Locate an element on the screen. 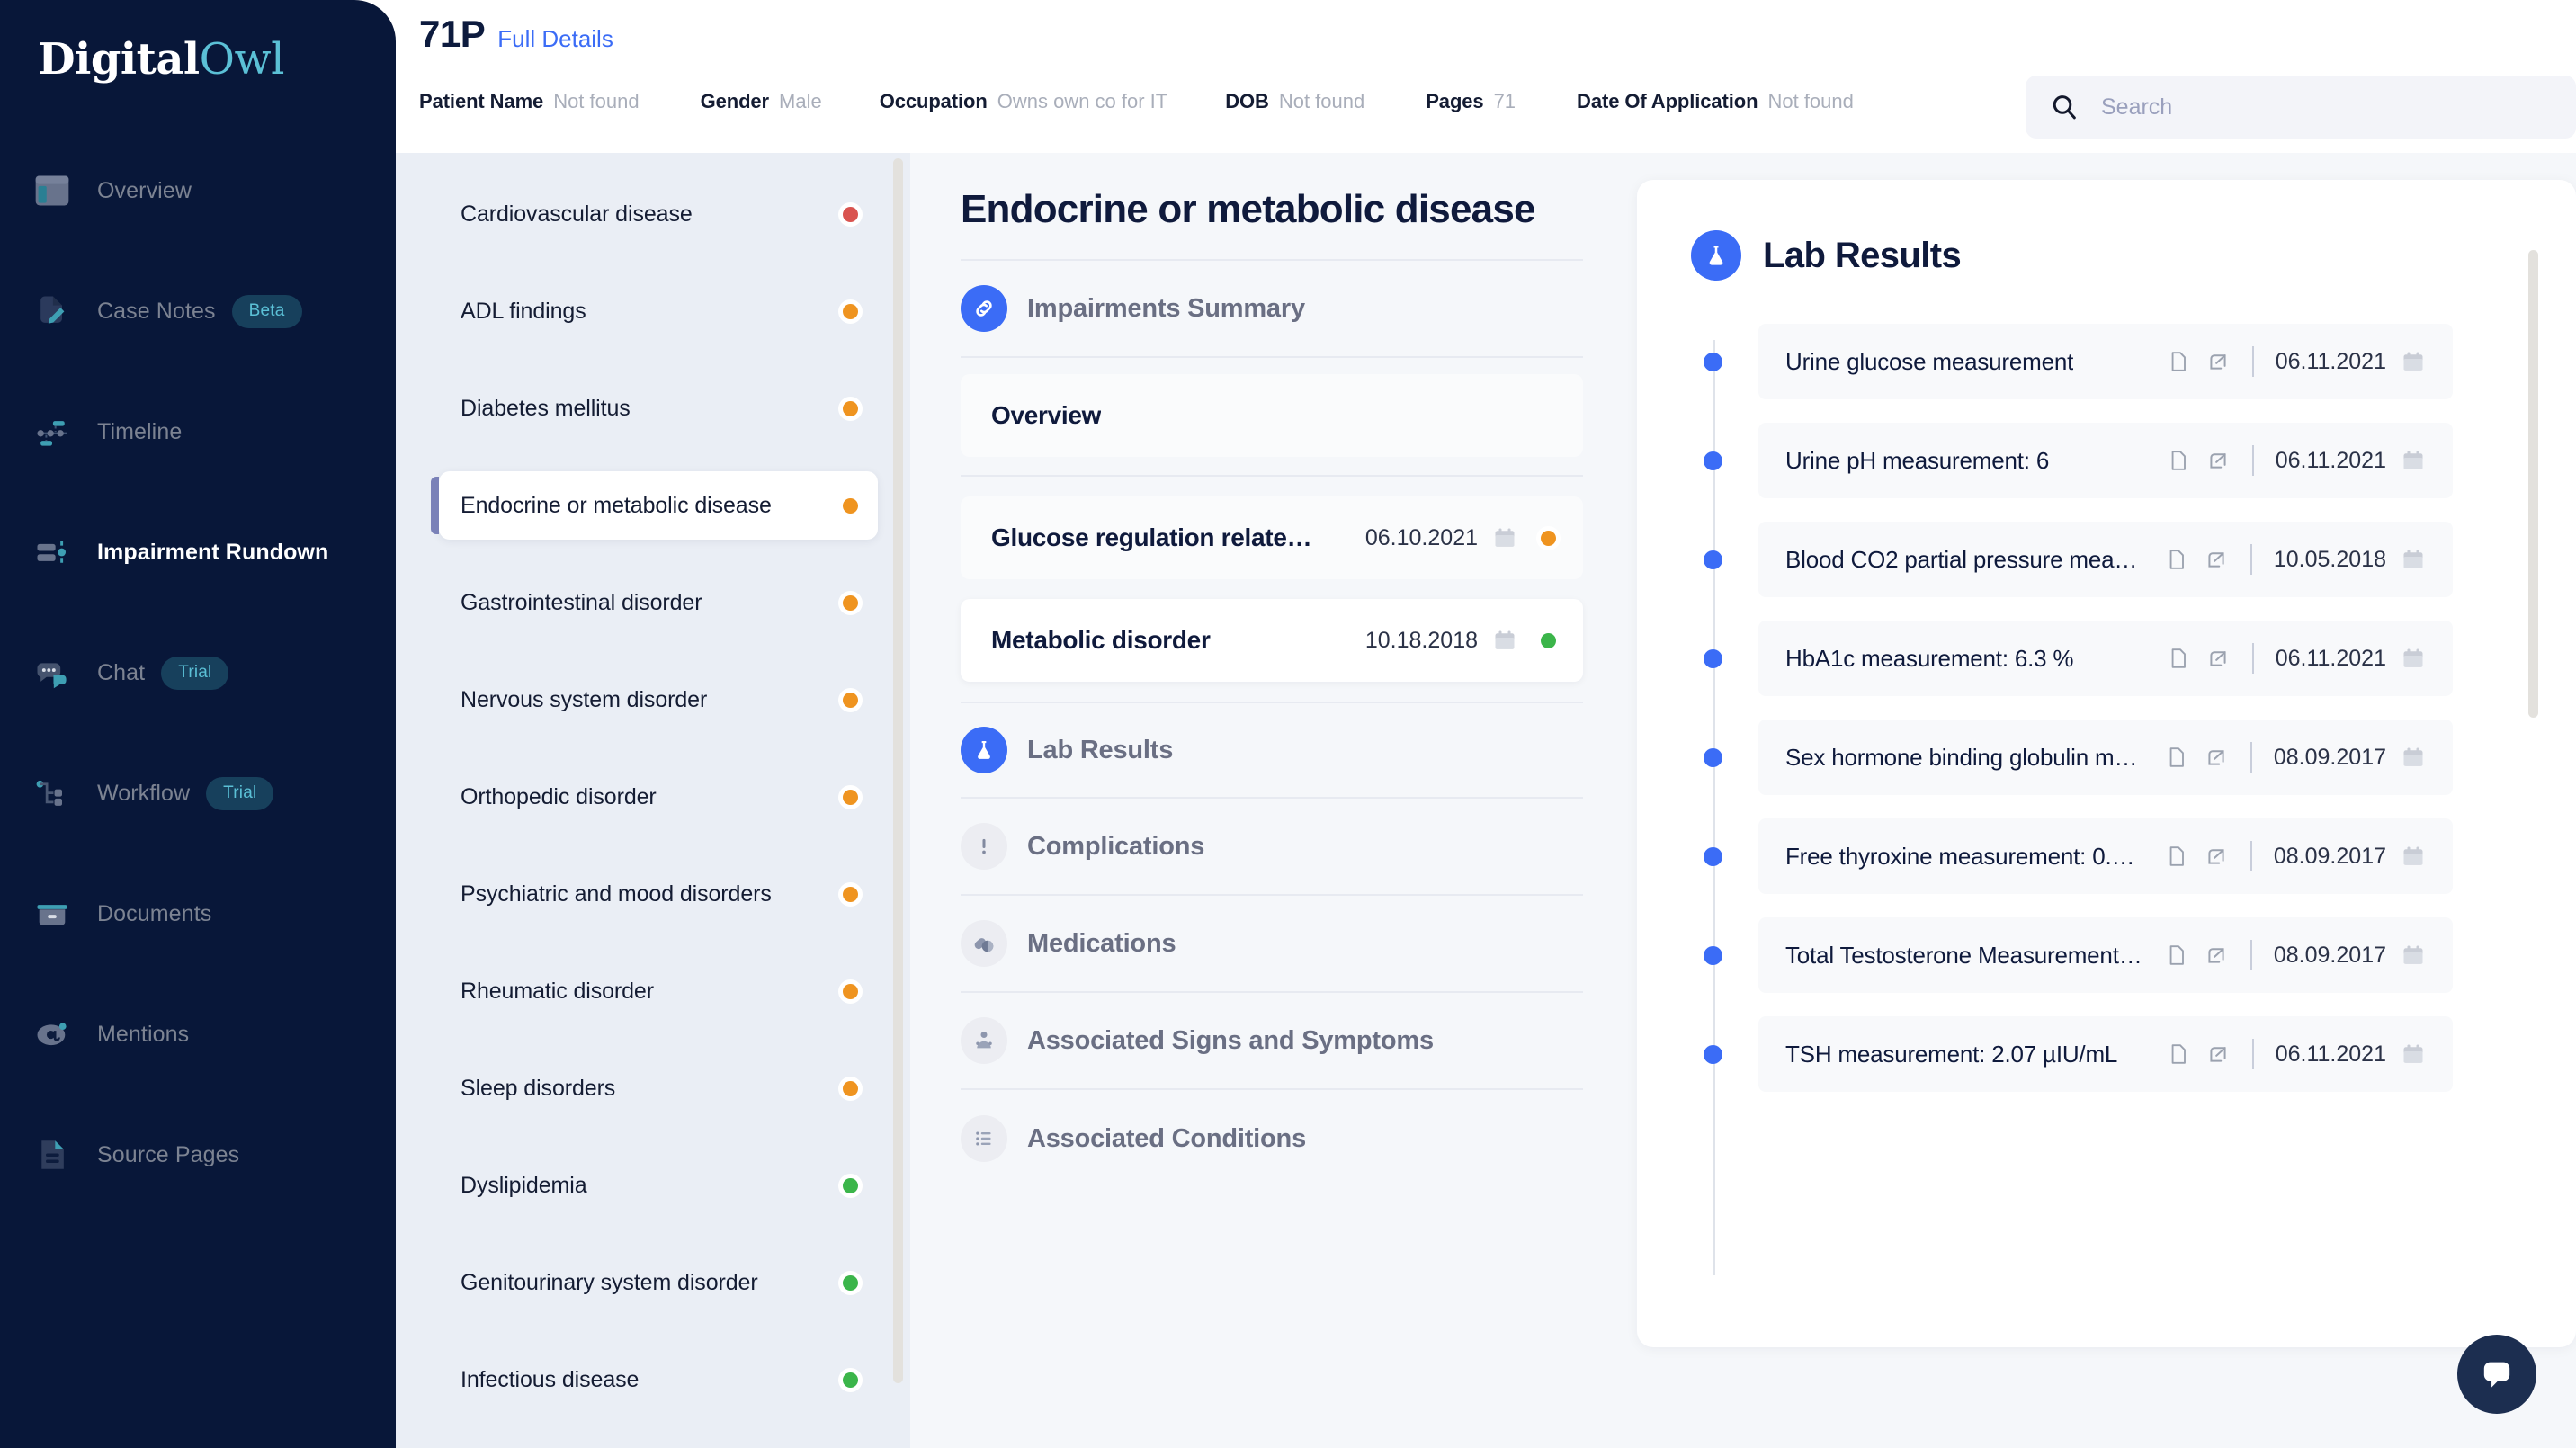  sidebar-item-workflow: Workflow Trial is located at coordinates (198, 793).